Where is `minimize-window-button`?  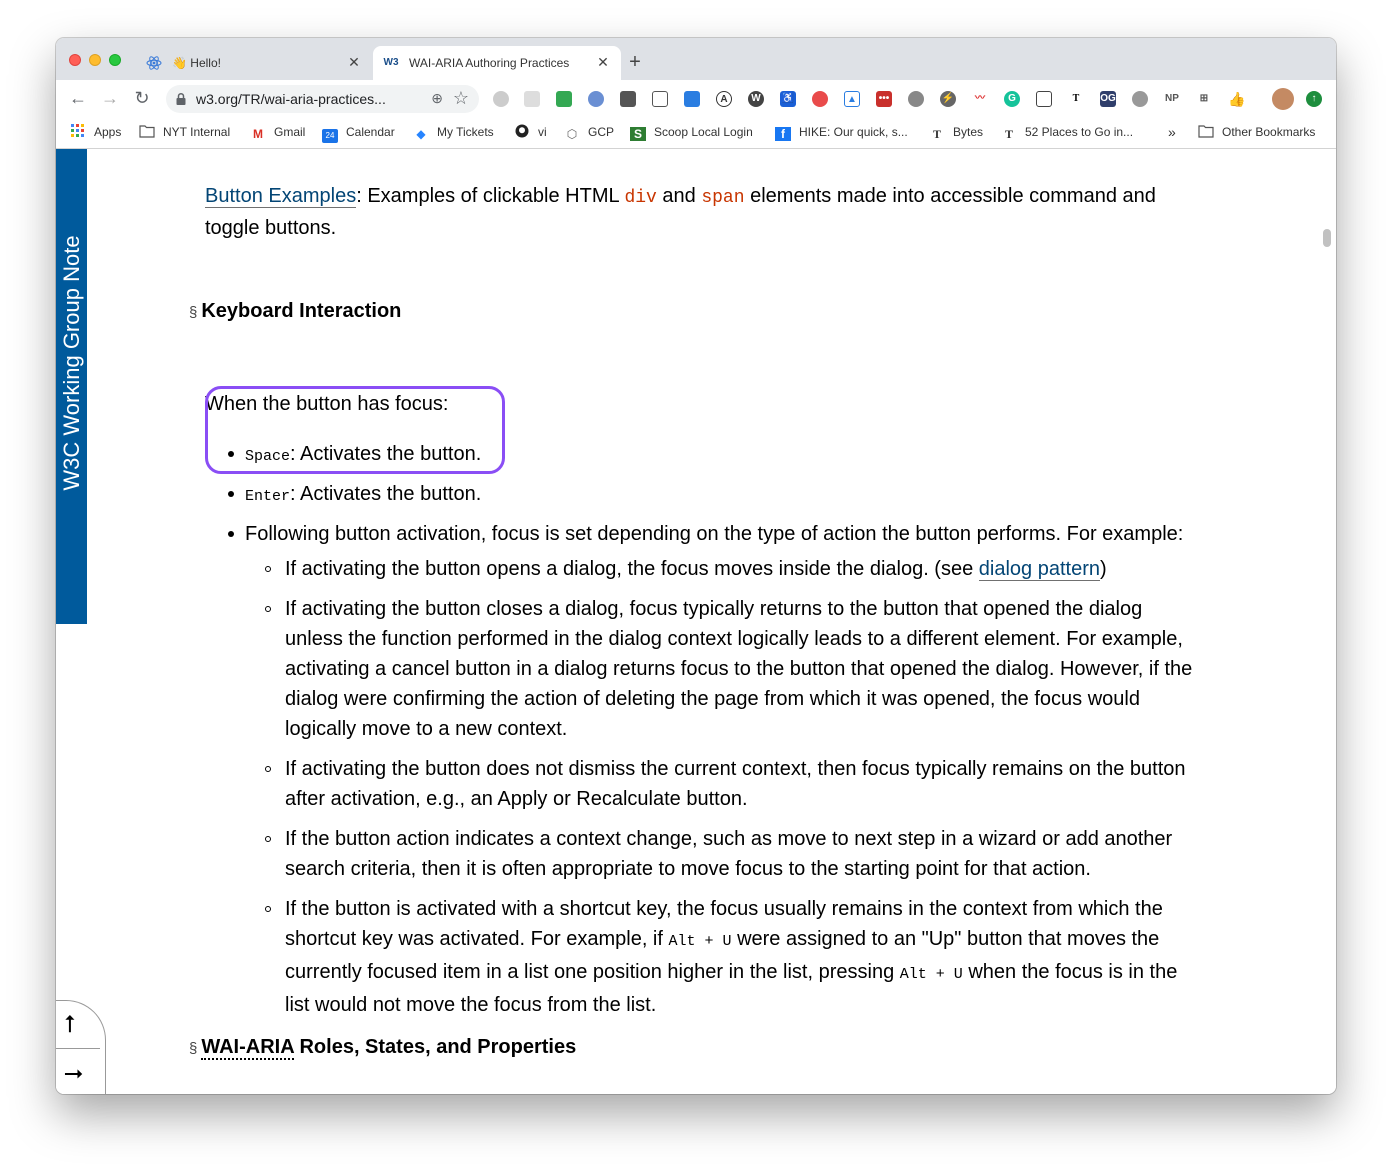
minimize-window-button is located at coordinates (95, 60).